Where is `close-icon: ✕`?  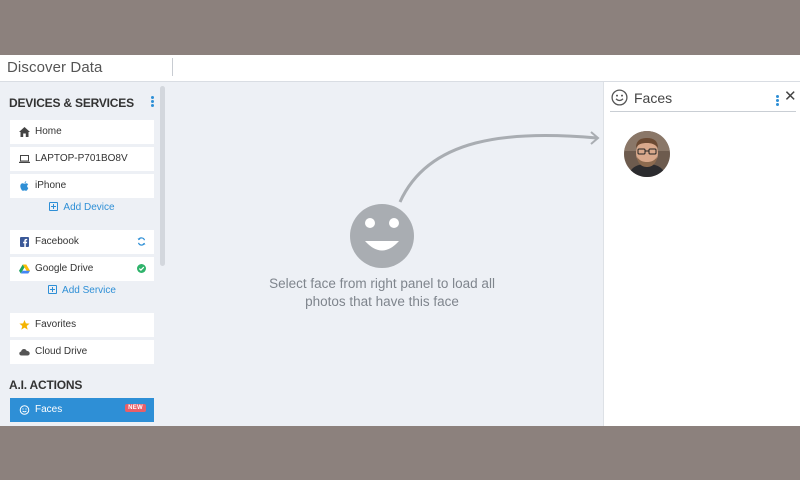 close-icon: ✕ is located at coordinates (790, 97).